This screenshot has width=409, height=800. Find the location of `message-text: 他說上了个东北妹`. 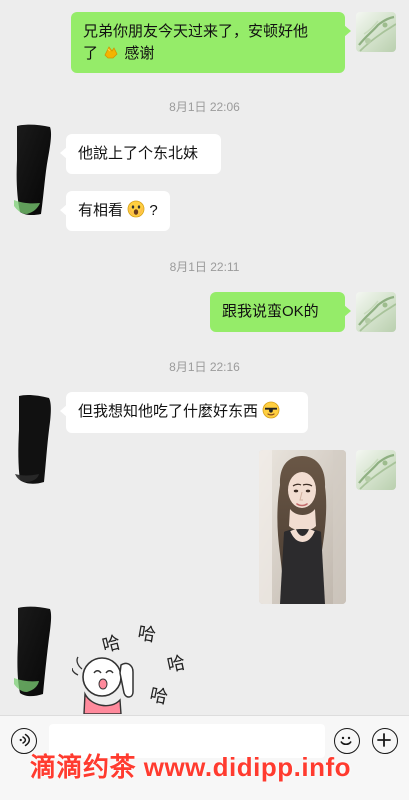

message-text: 他說上了个东北妹 is located at coordinates (138, 153).